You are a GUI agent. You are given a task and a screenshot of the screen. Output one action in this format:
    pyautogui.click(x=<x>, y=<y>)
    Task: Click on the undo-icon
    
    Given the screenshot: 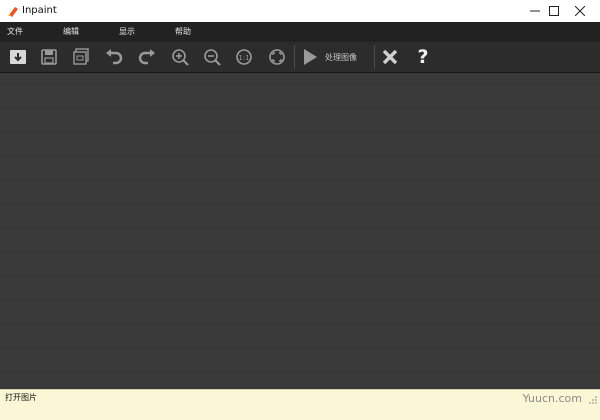 What is the action you would take?
    pyautogui.click(x=114, y=57)
    